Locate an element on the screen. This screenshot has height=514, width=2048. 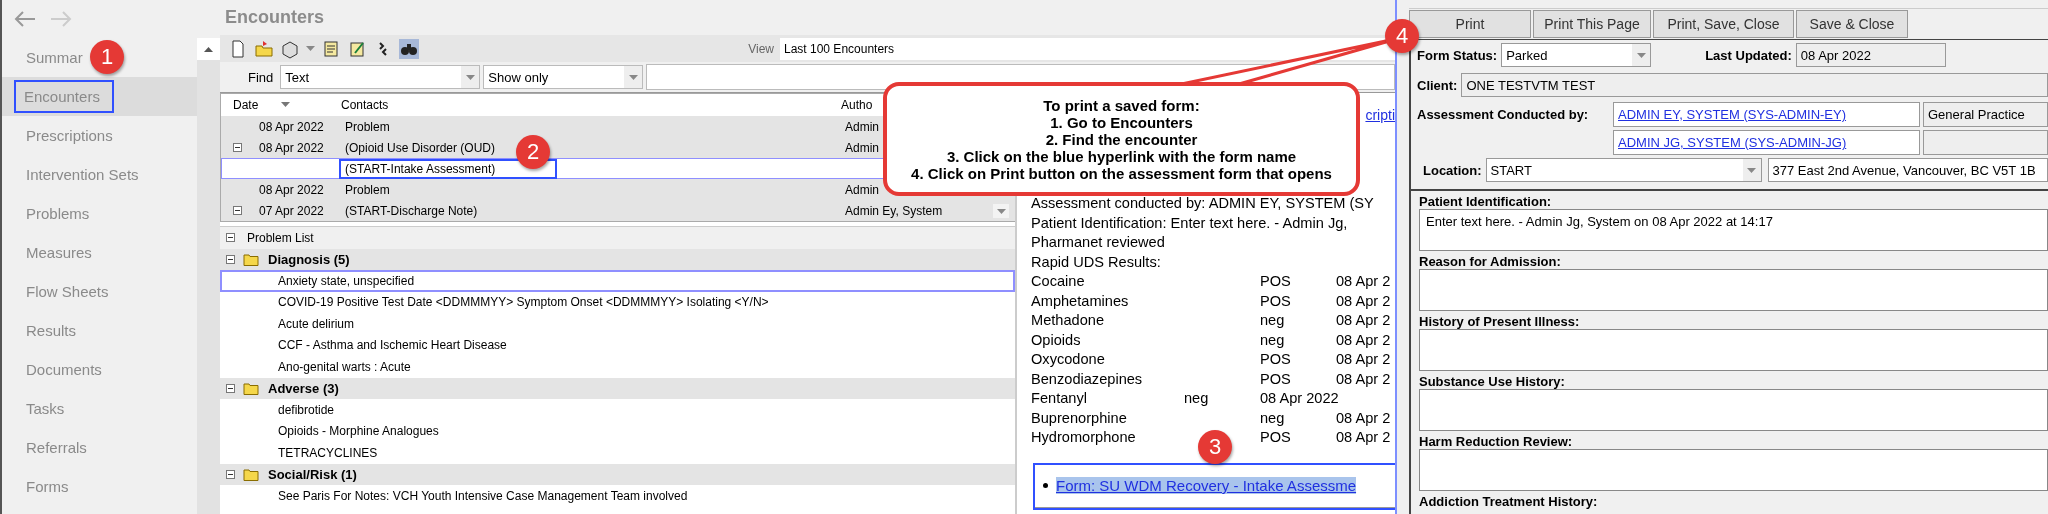
client-field: ONE TESTVTM TEST is located at coordinates (1754, 85).